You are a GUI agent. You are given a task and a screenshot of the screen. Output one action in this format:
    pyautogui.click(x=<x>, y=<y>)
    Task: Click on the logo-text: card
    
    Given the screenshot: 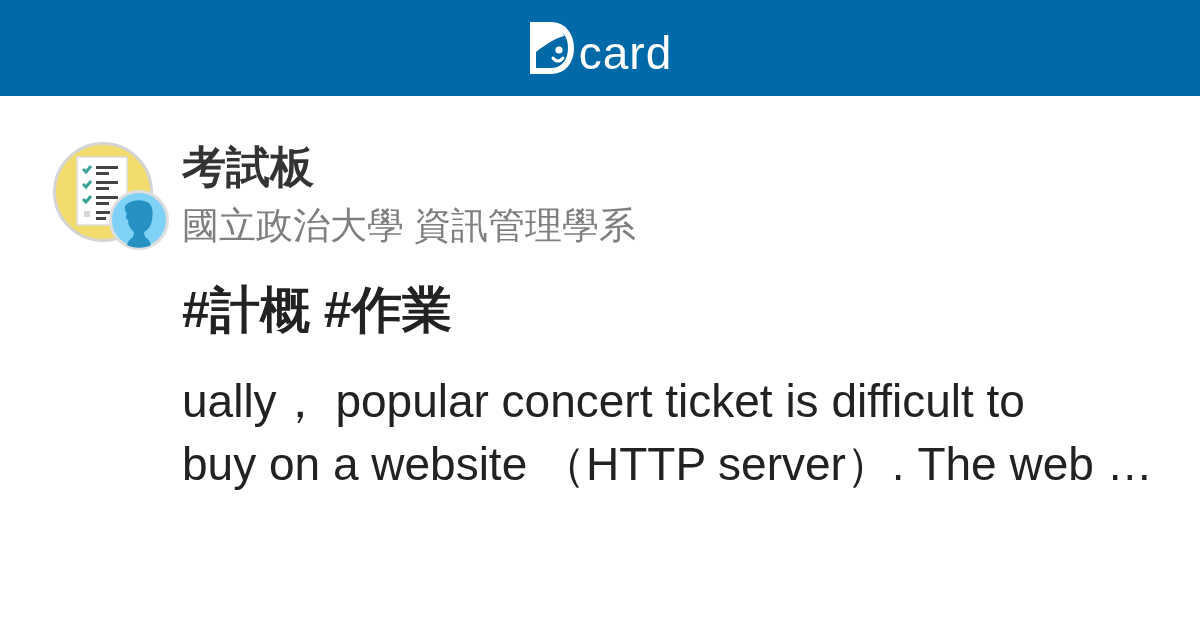 What is the action you would take?
    pyautogui.click(x=625, y=53)
    